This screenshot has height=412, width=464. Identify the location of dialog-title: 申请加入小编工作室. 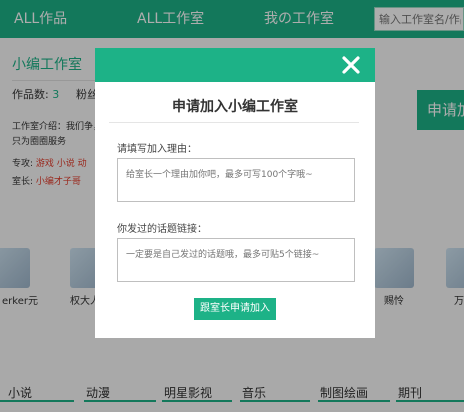
(235, 107).